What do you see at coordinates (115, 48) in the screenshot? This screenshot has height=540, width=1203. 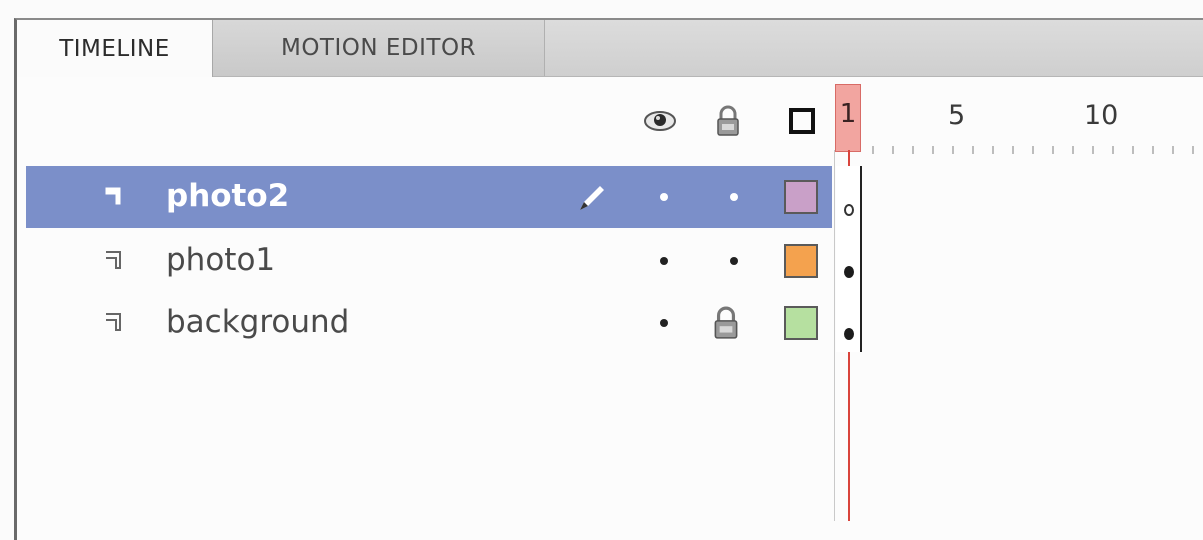 I see `tab-timeline: TIMELINE` at bounding box center [115, 48].